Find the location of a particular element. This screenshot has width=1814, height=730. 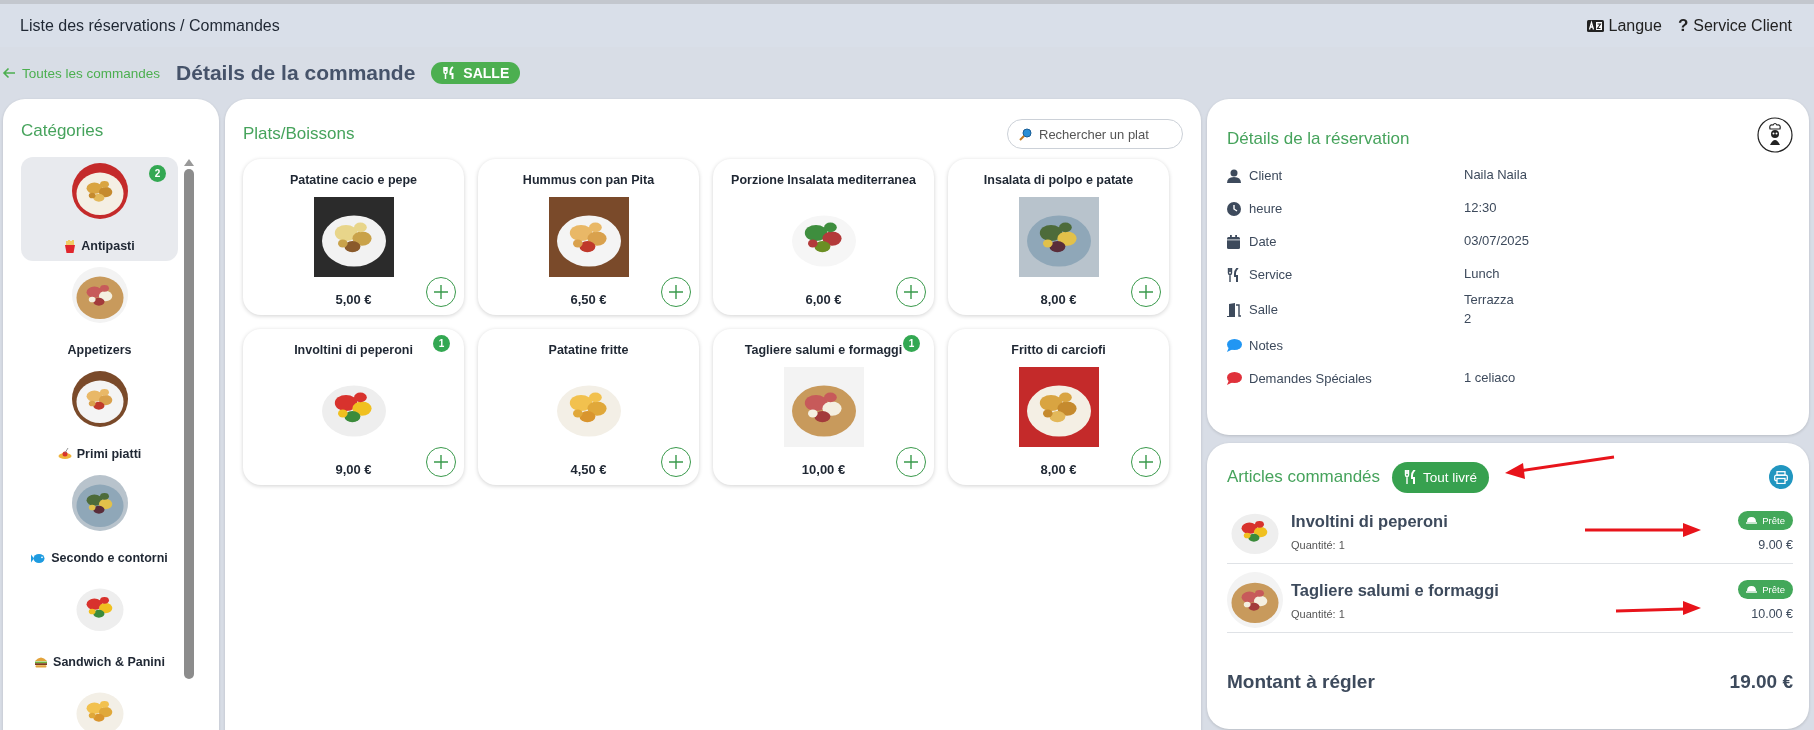

category-name: Primi piatti is located at coordinates (109, 454).